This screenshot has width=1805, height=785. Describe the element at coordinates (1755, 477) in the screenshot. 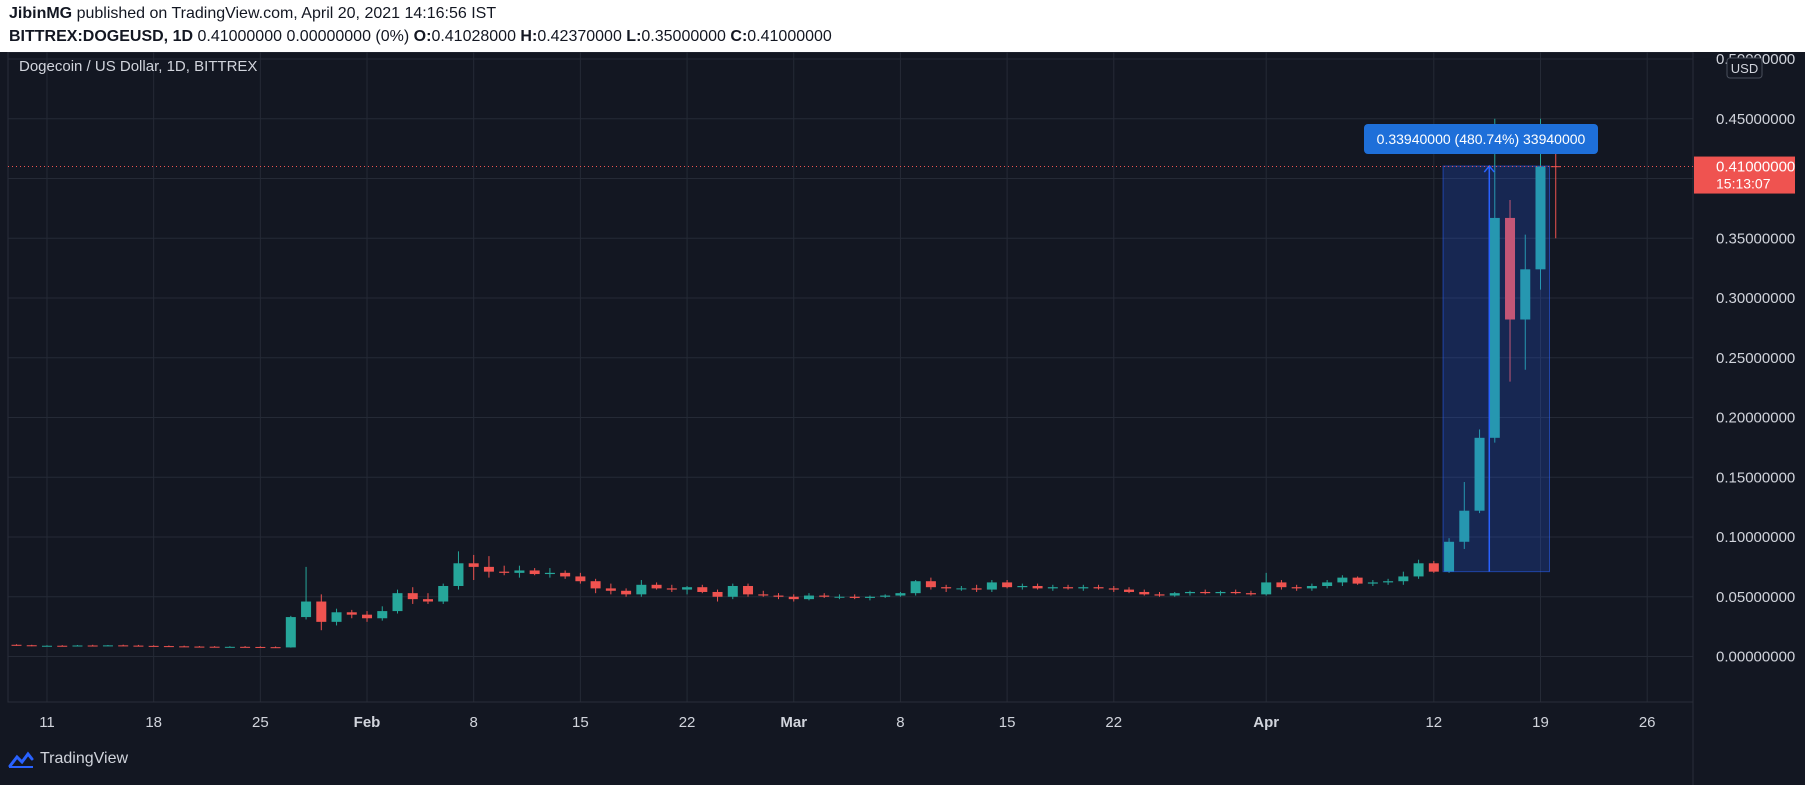

I see `price-tick-label: 0.15000000` at that location.